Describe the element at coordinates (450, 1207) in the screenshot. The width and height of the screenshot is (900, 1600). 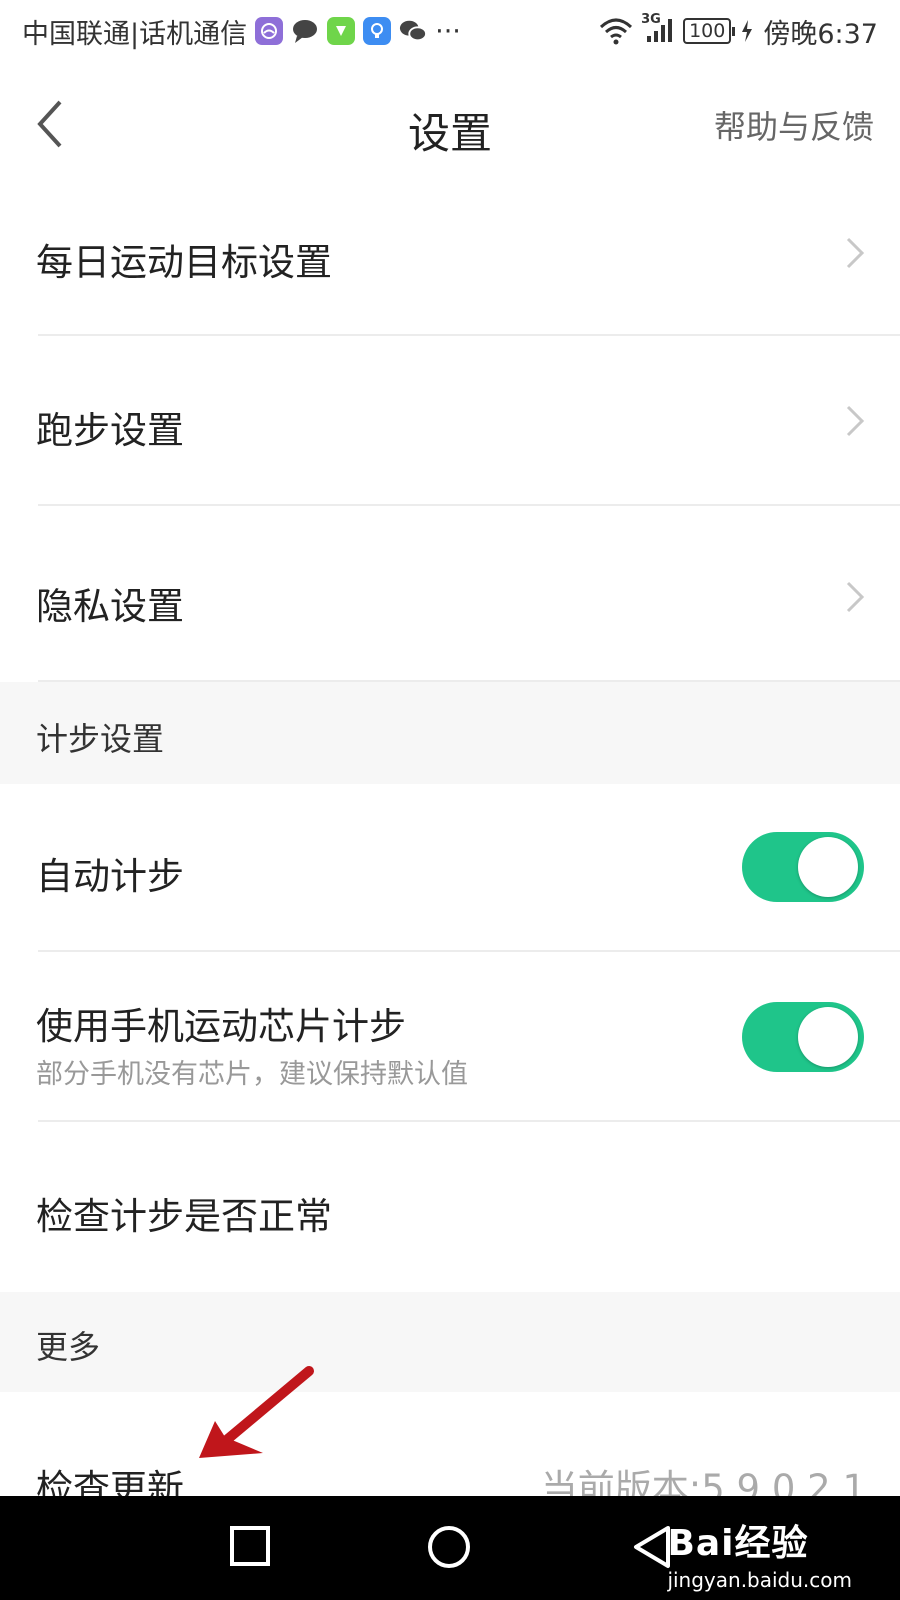
I see `check-step-row: 检查计步是否正常` at that location.